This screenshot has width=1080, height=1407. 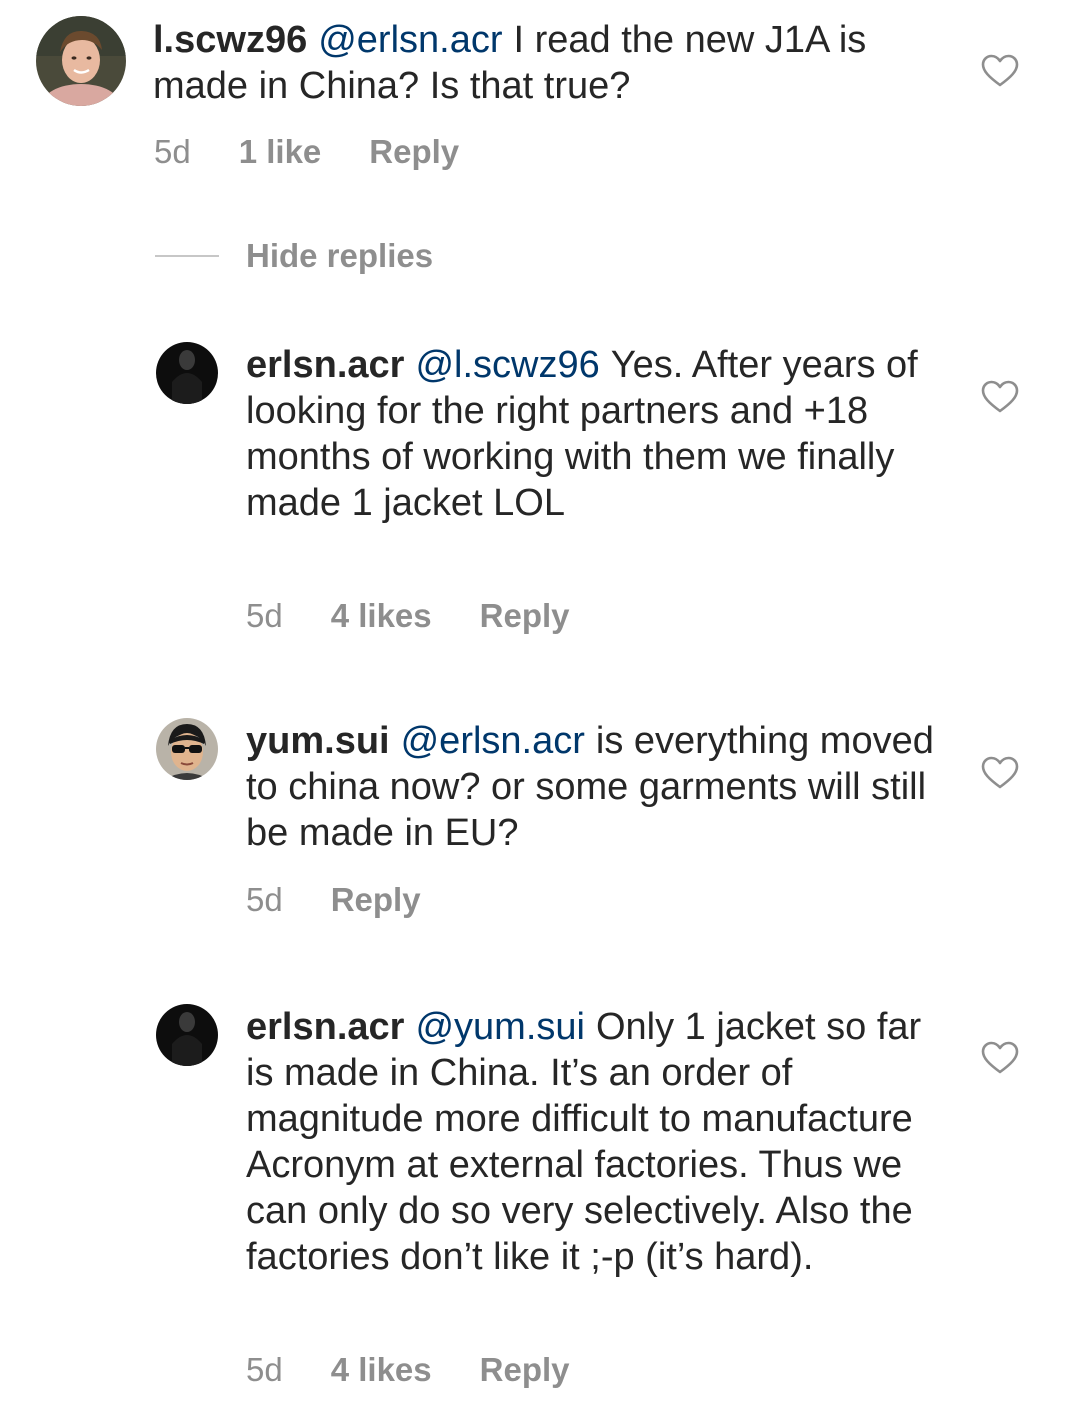 What do you see at coordinates (318, 741) in the screenshot?
I see `comment-username: yum.sui` at bounding box center [318, 741].